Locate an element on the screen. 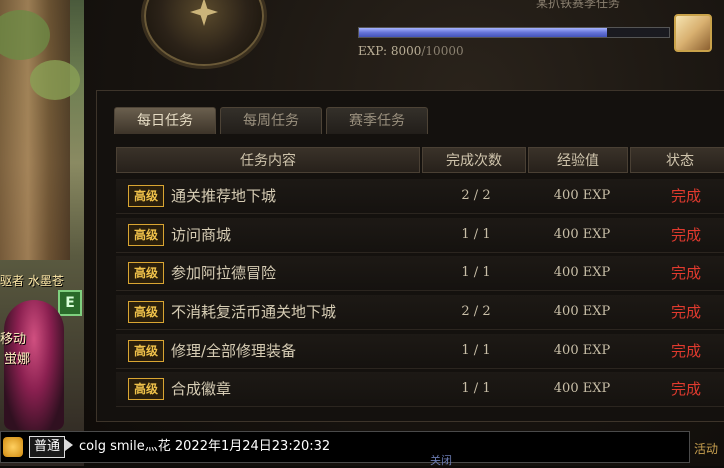  character-status-text: 移动 is located at coordinates (13, 339).